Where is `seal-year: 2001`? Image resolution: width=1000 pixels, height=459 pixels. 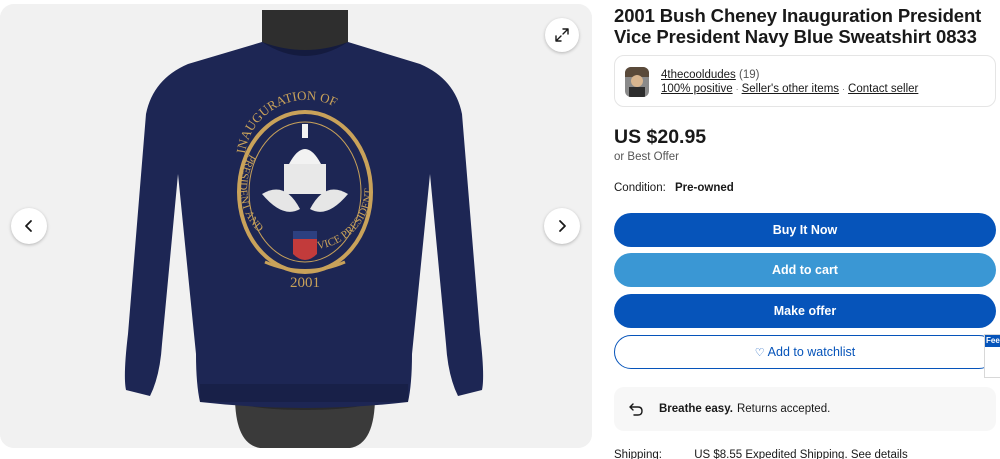 seal-year: 2001 is located at coordinates (305, 283).